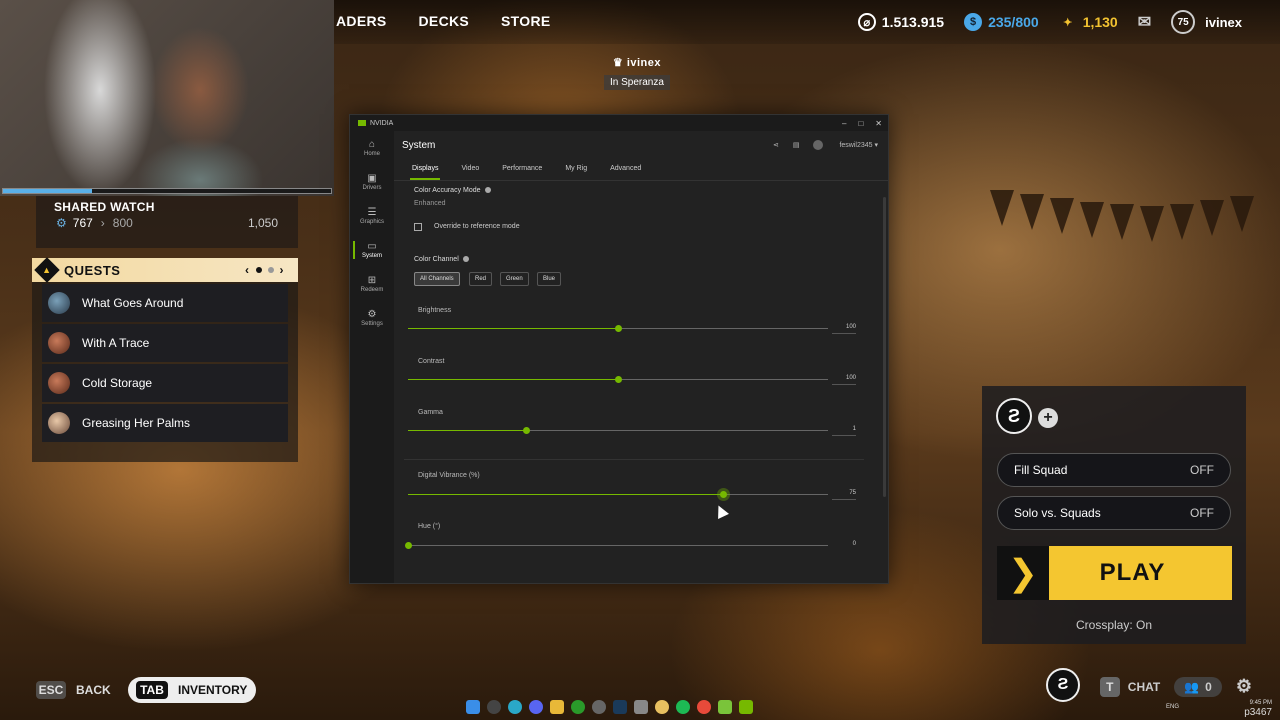 The height and width of the screenshot is (720, 1280). I want to click on shared-watch-panel: SHARED WATCH ⚙ 767 › 800 1,050, so click(167, 222).